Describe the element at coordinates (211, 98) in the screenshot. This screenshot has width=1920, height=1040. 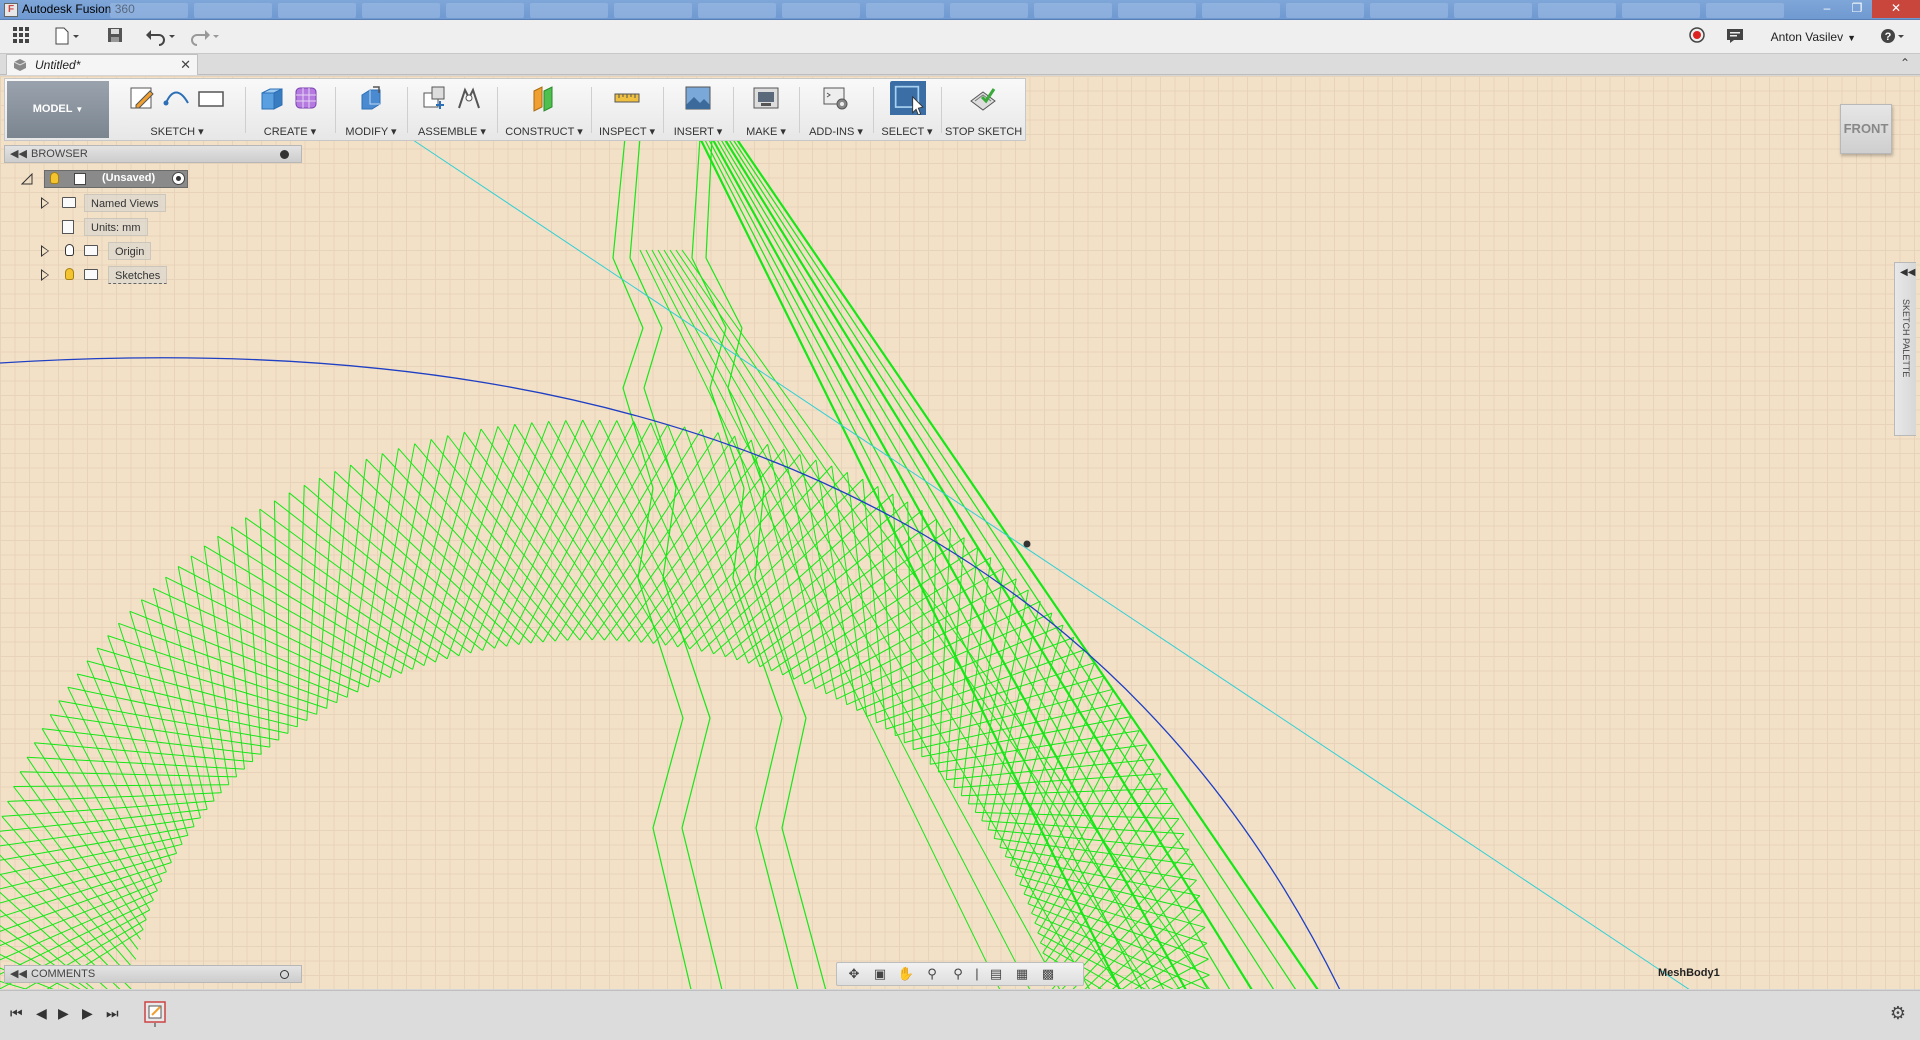
I see `rectangle-icon` at that location.